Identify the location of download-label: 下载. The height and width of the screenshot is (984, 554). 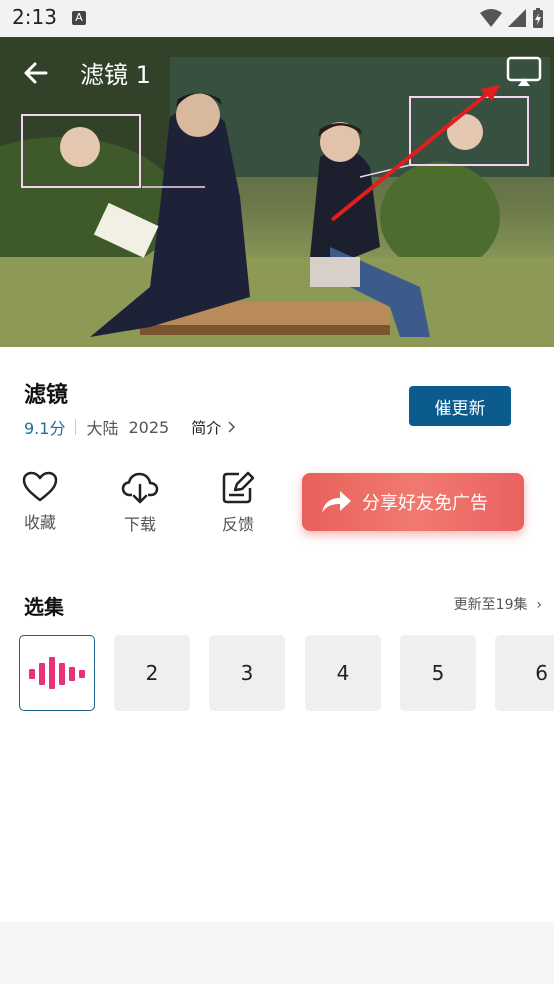
(139, 524).